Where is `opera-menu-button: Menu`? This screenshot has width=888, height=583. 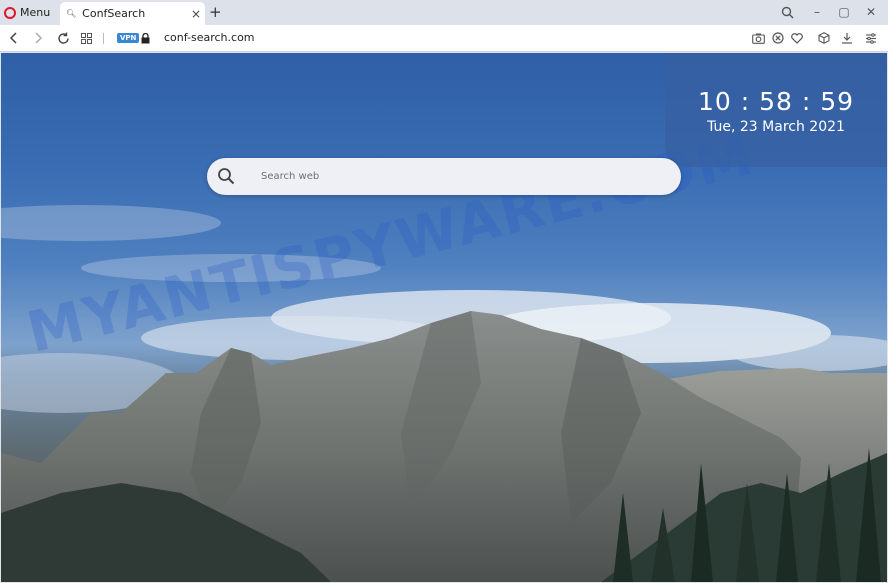 opera-menu-button: Menu is located at coordinates (27, 12).